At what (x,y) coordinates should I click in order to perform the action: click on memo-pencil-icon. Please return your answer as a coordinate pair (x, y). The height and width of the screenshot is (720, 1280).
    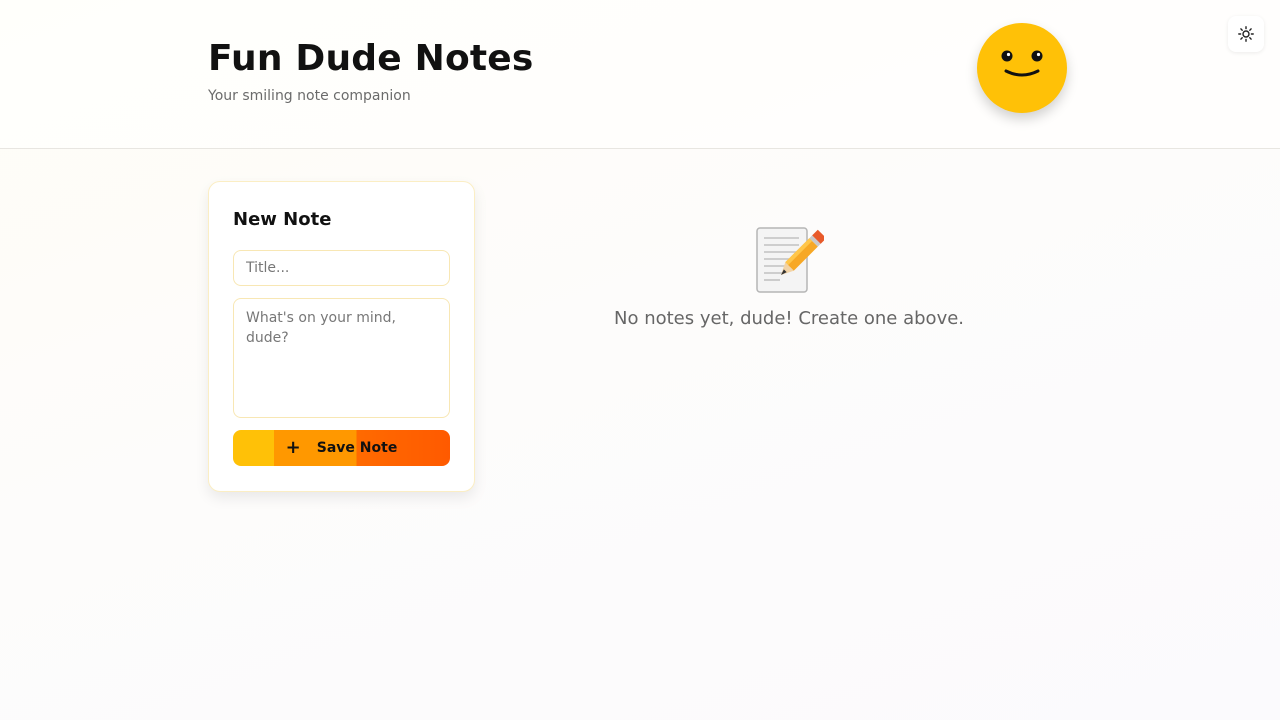
    Looking at the image, I should click on (790, 260).